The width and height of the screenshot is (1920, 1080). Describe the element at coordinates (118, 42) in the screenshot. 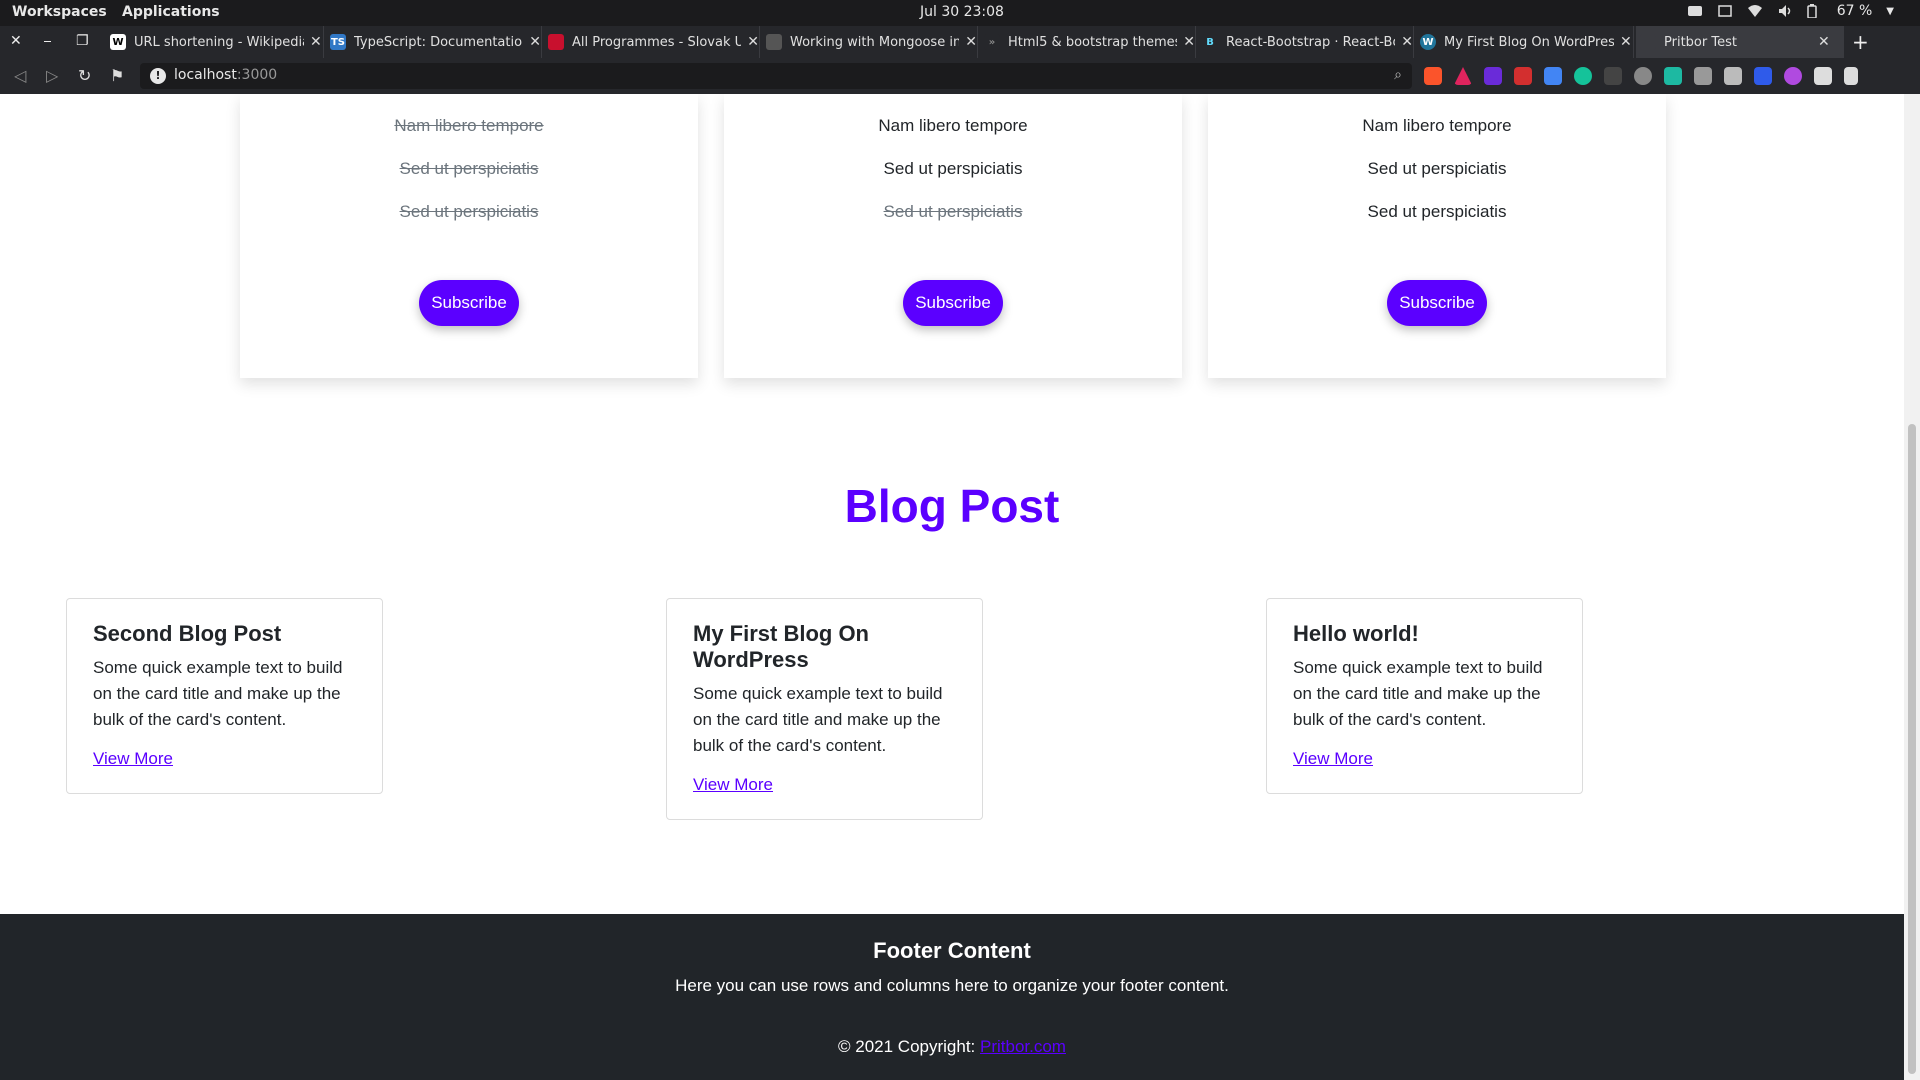

I see `wikipedia-icon: W` at that location.